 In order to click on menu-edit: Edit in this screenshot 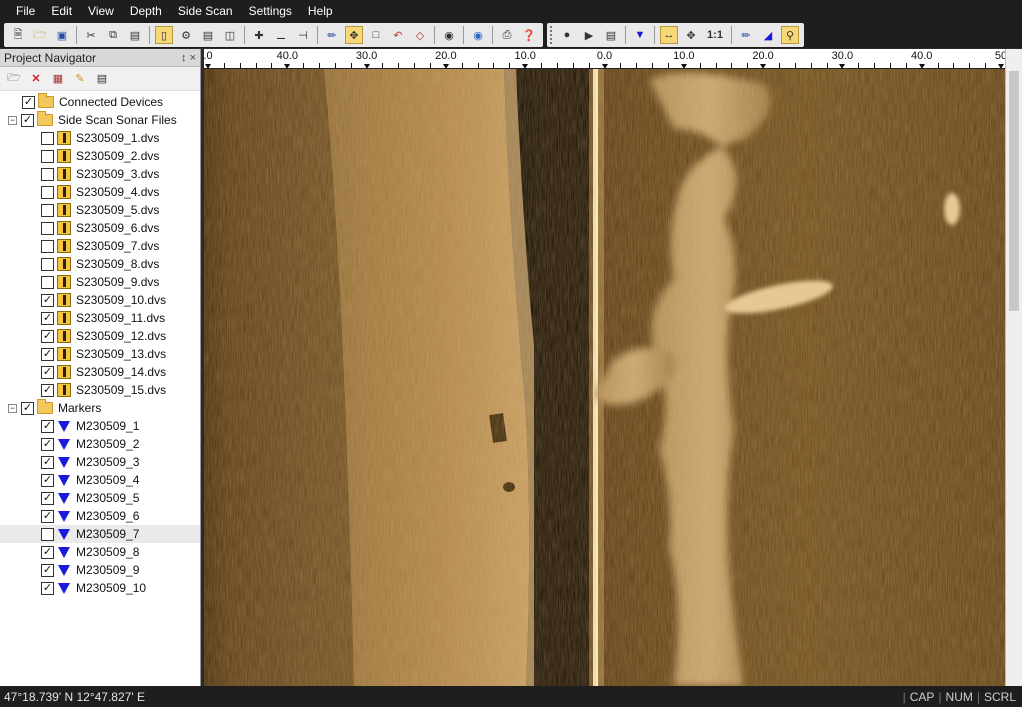, I will do `click(61, 11)`.